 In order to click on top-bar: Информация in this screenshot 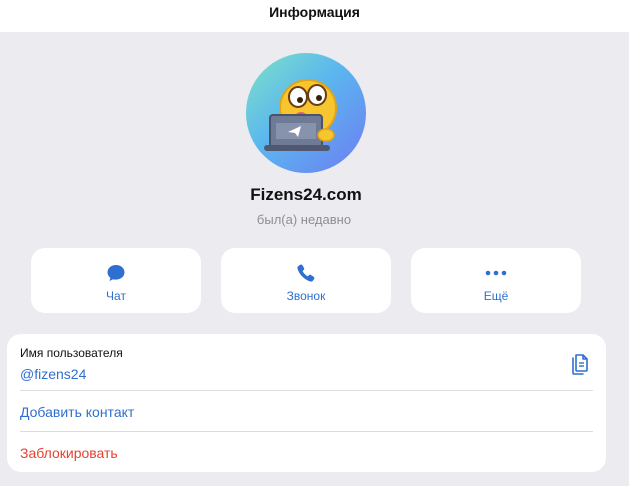, I will do `click(314, 16)`.